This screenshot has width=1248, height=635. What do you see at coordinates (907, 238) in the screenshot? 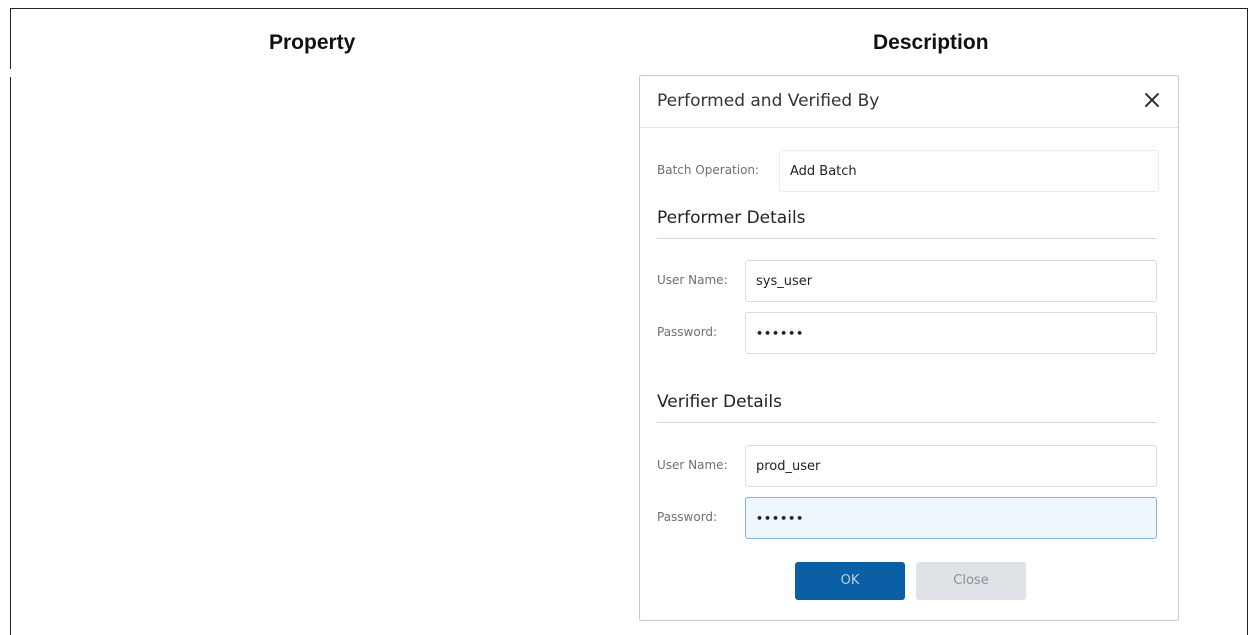
I see `performer-section-divider` at bounding box center [907, 238].